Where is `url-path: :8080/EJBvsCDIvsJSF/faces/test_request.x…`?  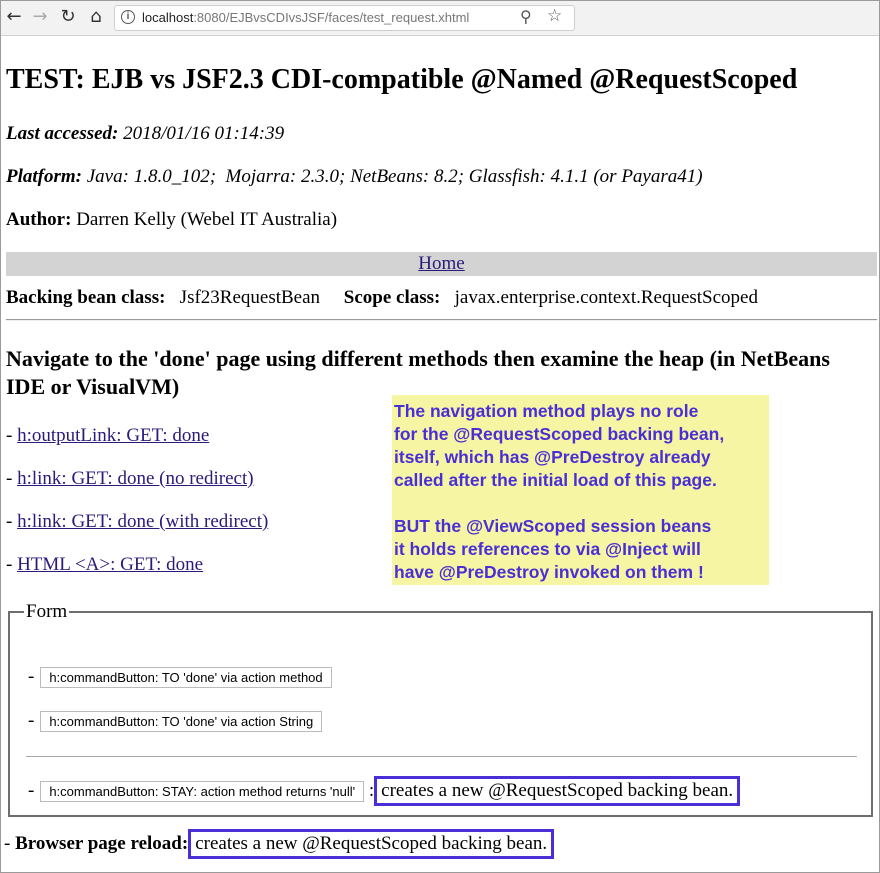 url-path: :8080/EJBvsCDIvsJSF/faces/test_request.x… is located at coordinates (331, 17).